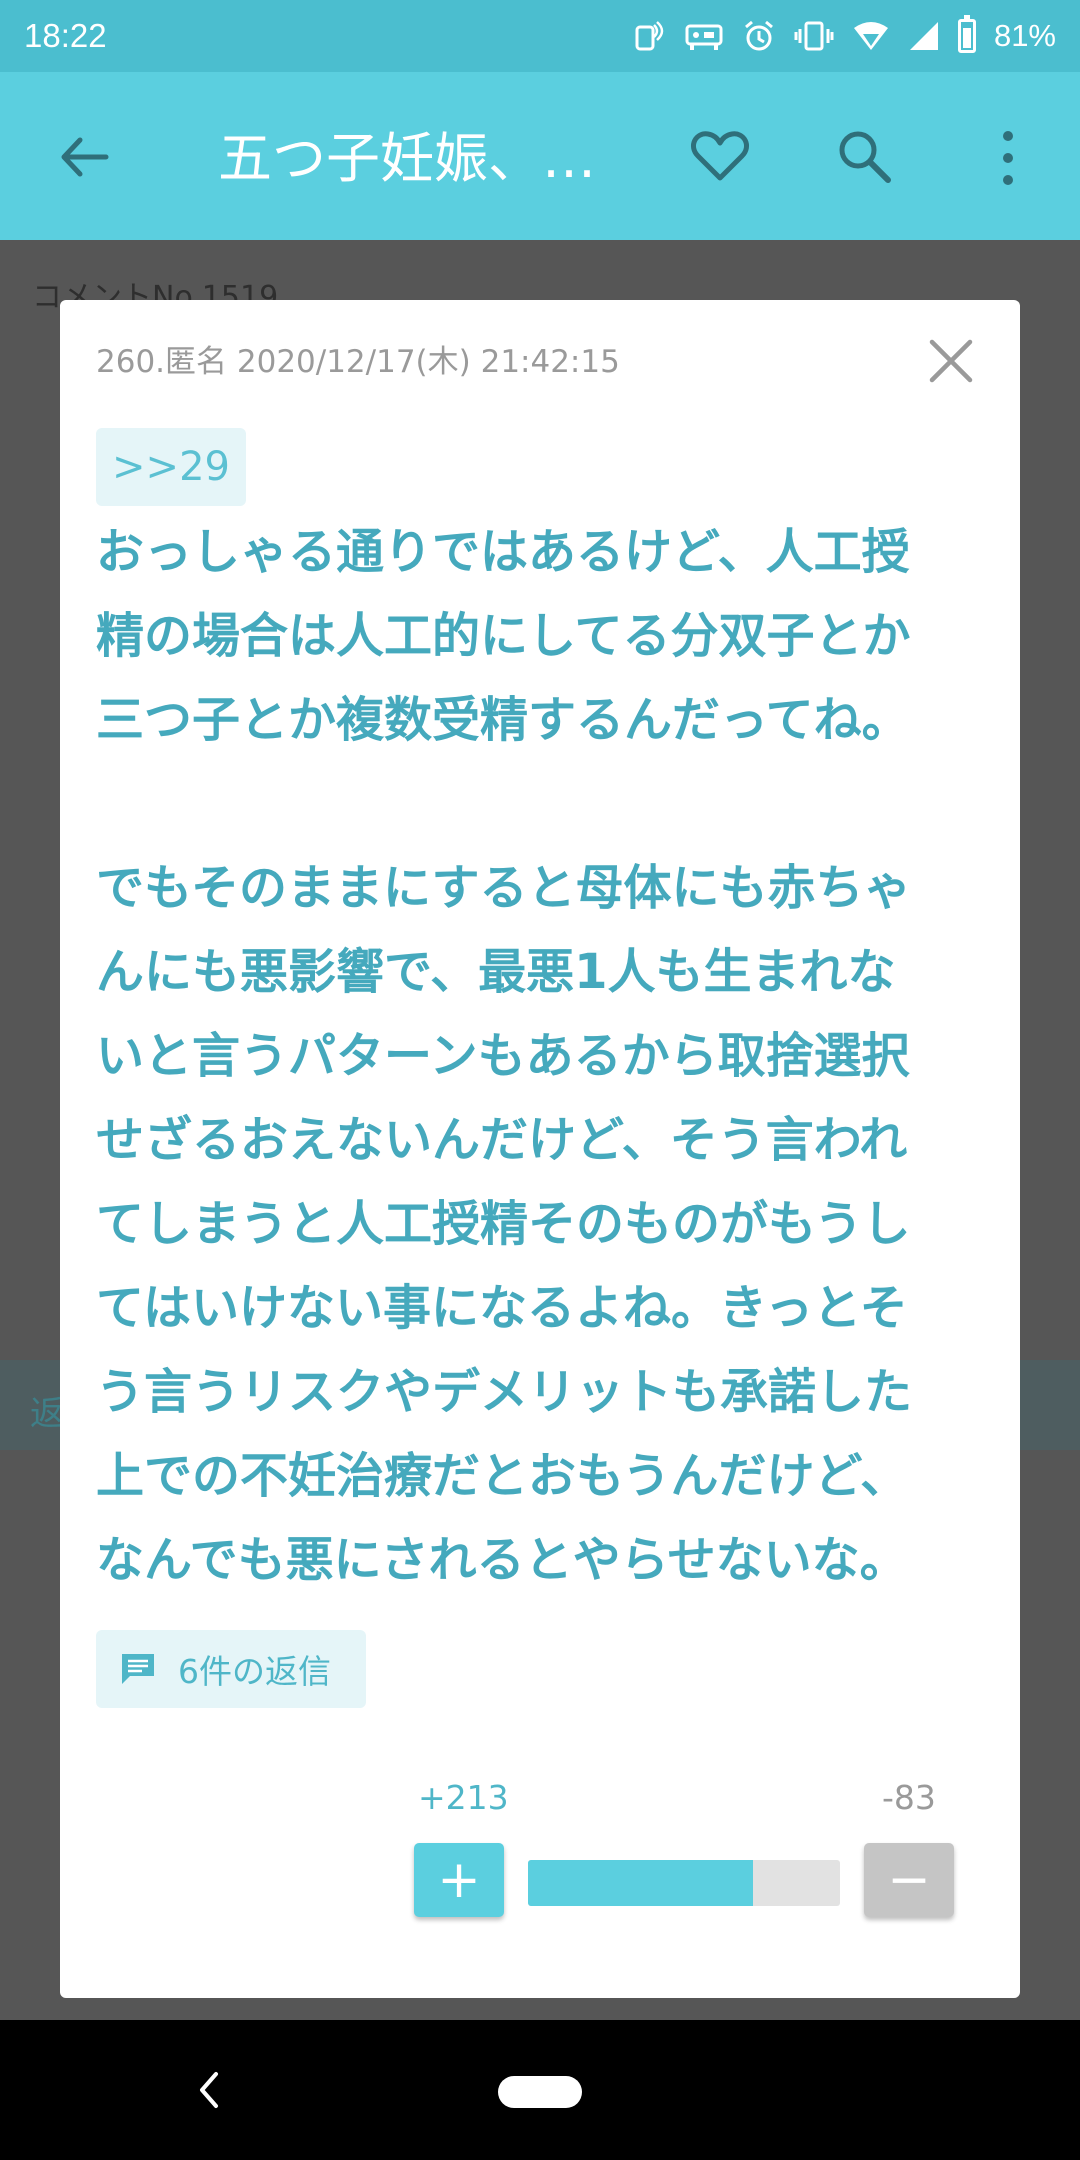  Describe the element at coordinates (209, 2090) in the screenshot. I see `nav-back-icon` at that location.